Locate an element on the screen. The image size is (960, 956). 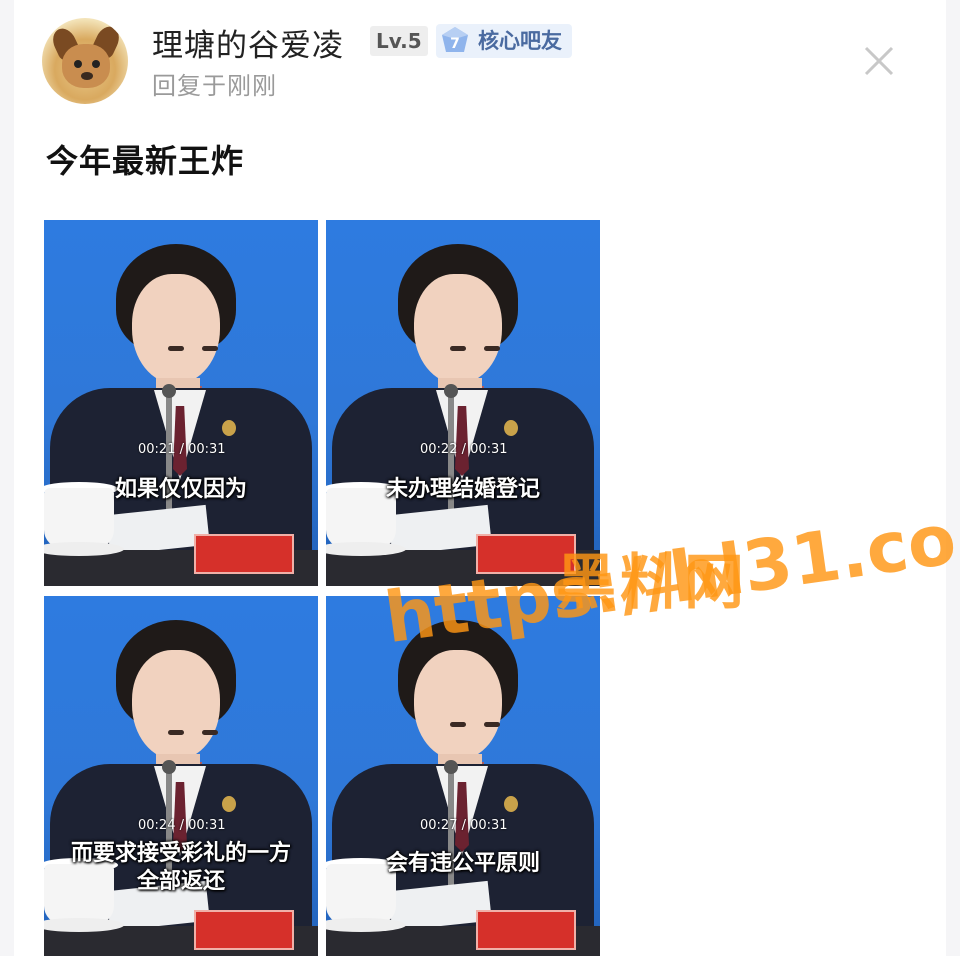
video-caption: 会有违公平原则 is located at coordinates (462, 863).